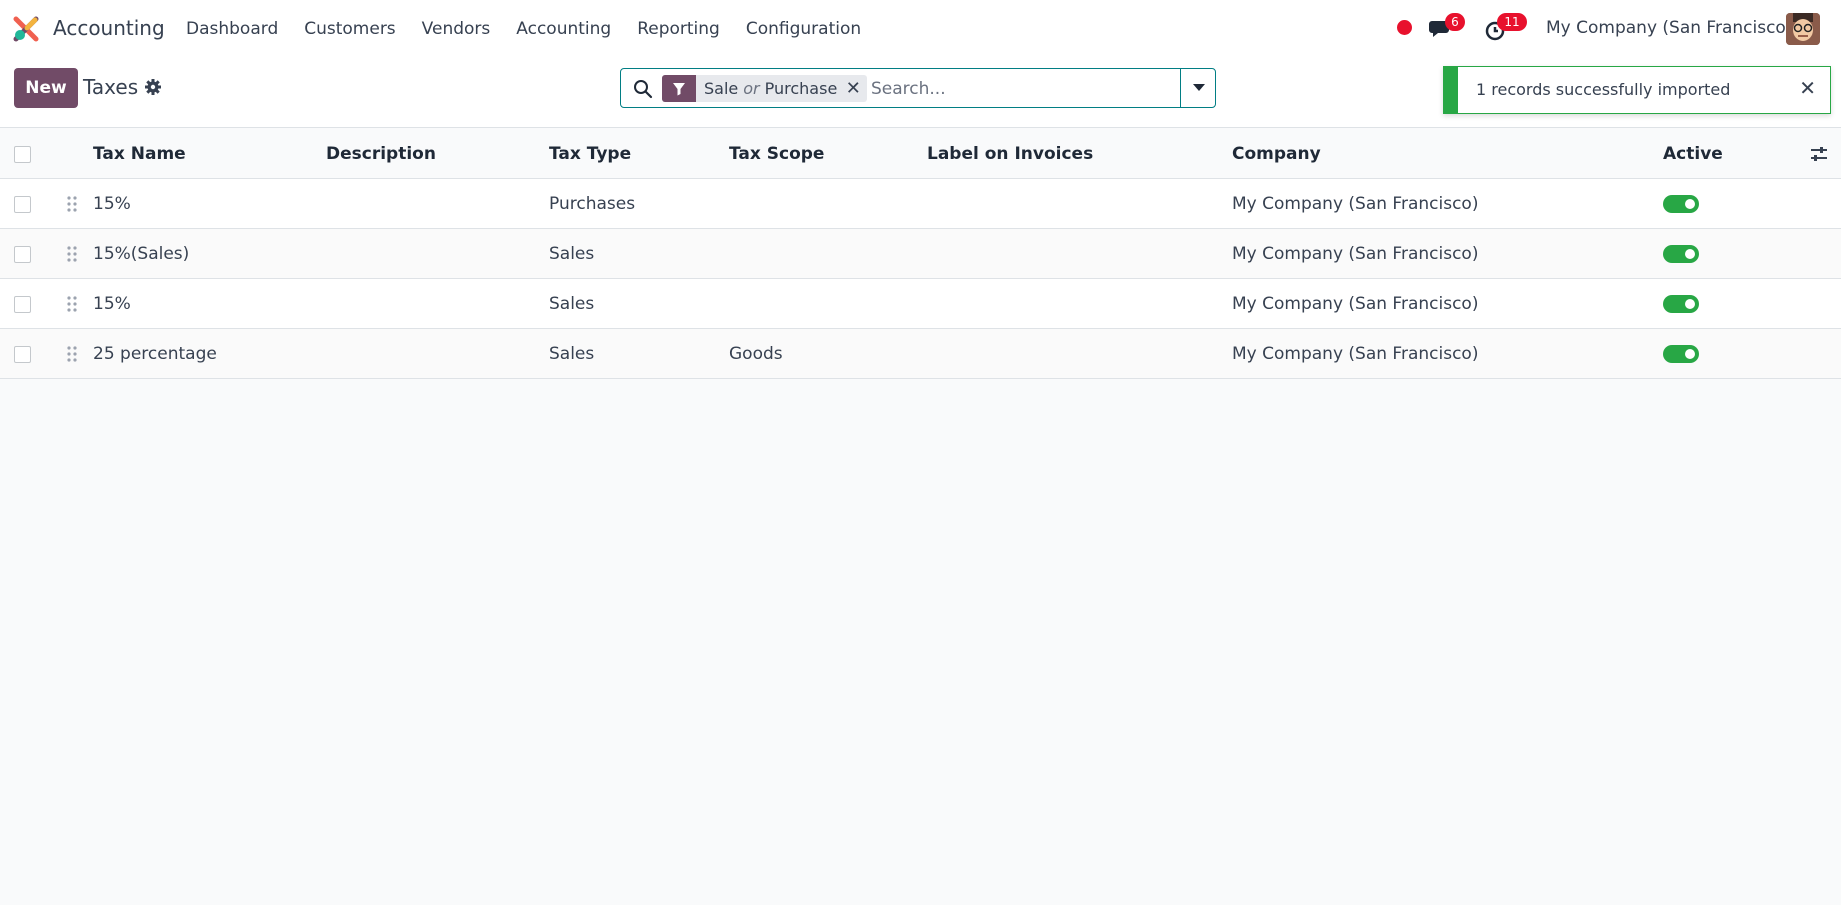 This screenshot has width=1841, height=905. What do you see at coordinates (721, 88) in the screenshot?
I see `facet-value-sale: Sale` at bounding box center [721, 88].